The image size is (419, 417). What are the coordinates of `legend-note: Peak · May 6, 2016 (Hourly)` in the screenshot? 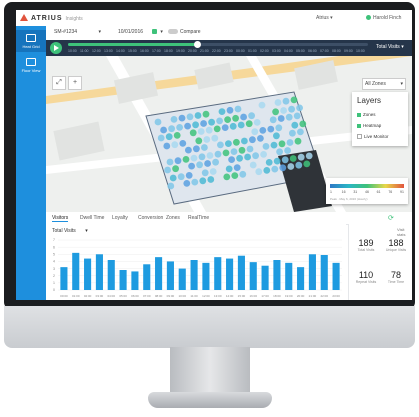 It's located at (349, 199).